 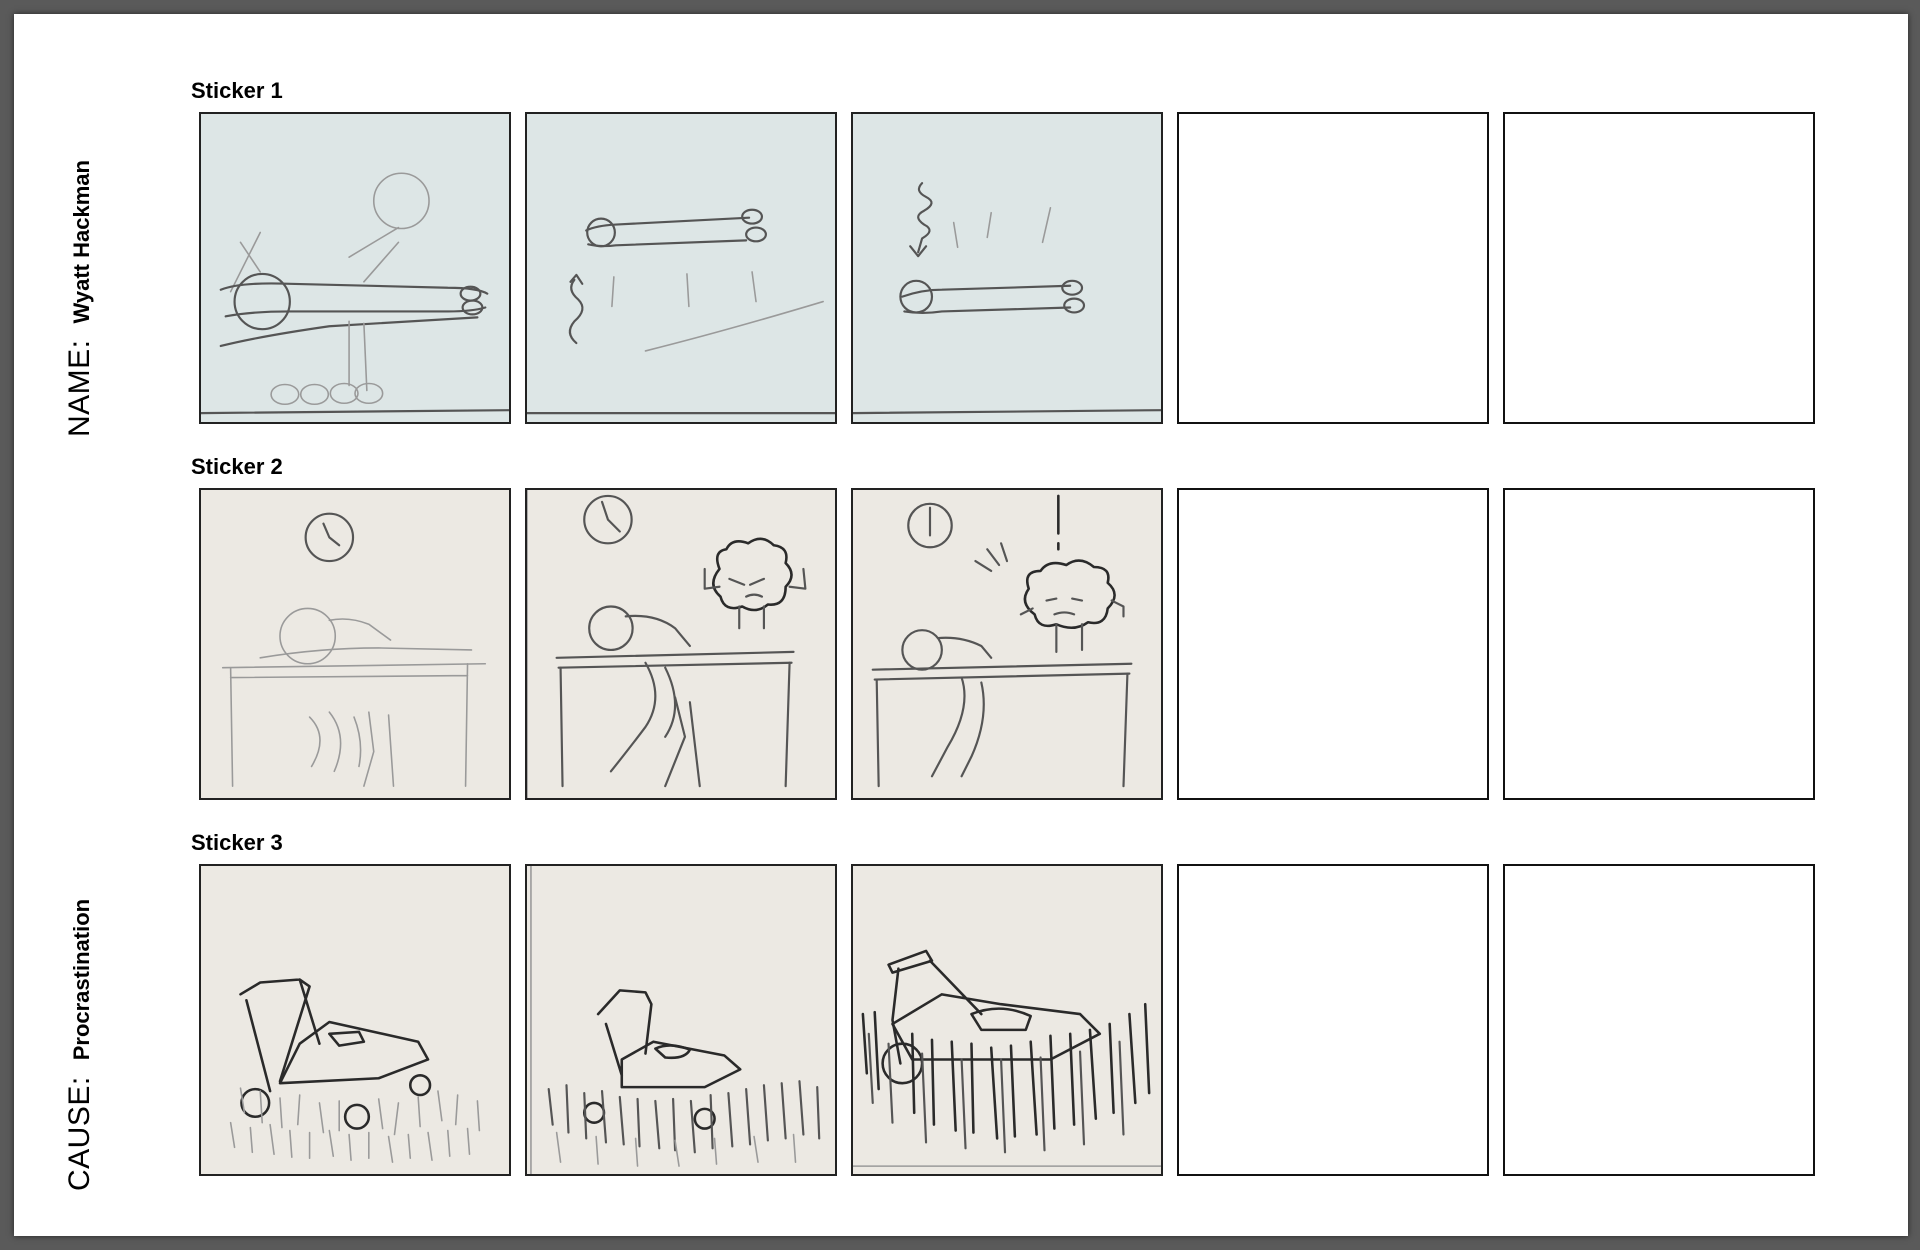 I want to click on sticker-1-title: Sticker 1, so click(x=237, y=90).